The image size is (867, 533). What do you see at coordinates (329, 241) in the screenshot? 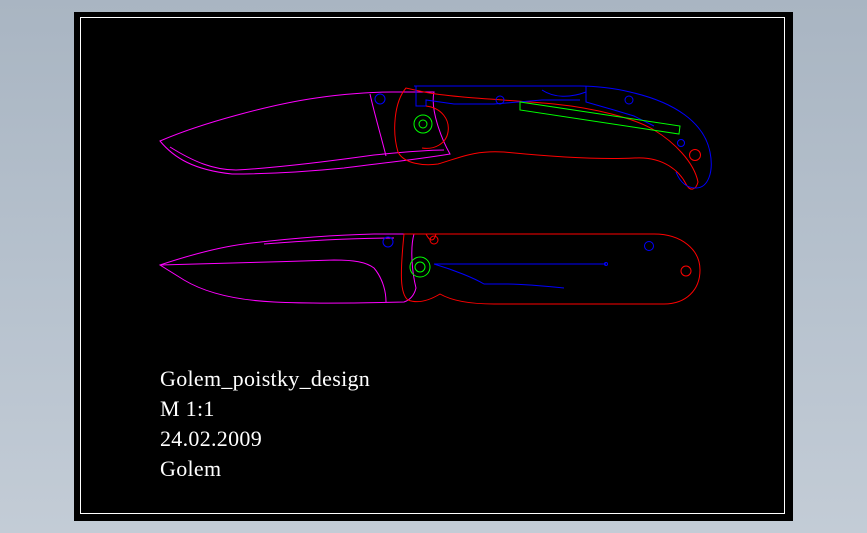
I see `lower-blade-spine` at bounding box center [329, 241].